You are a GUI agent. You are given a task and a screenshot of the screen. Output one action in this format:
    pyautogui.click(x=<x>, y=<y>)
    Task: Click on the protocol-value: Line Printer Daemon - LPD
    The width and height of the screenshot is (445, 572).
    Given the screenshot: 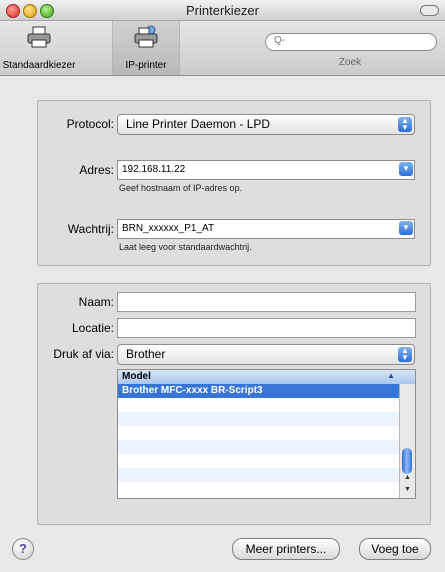 What is the action you would take?
    pyautogui.click(x=198, y=124)
    